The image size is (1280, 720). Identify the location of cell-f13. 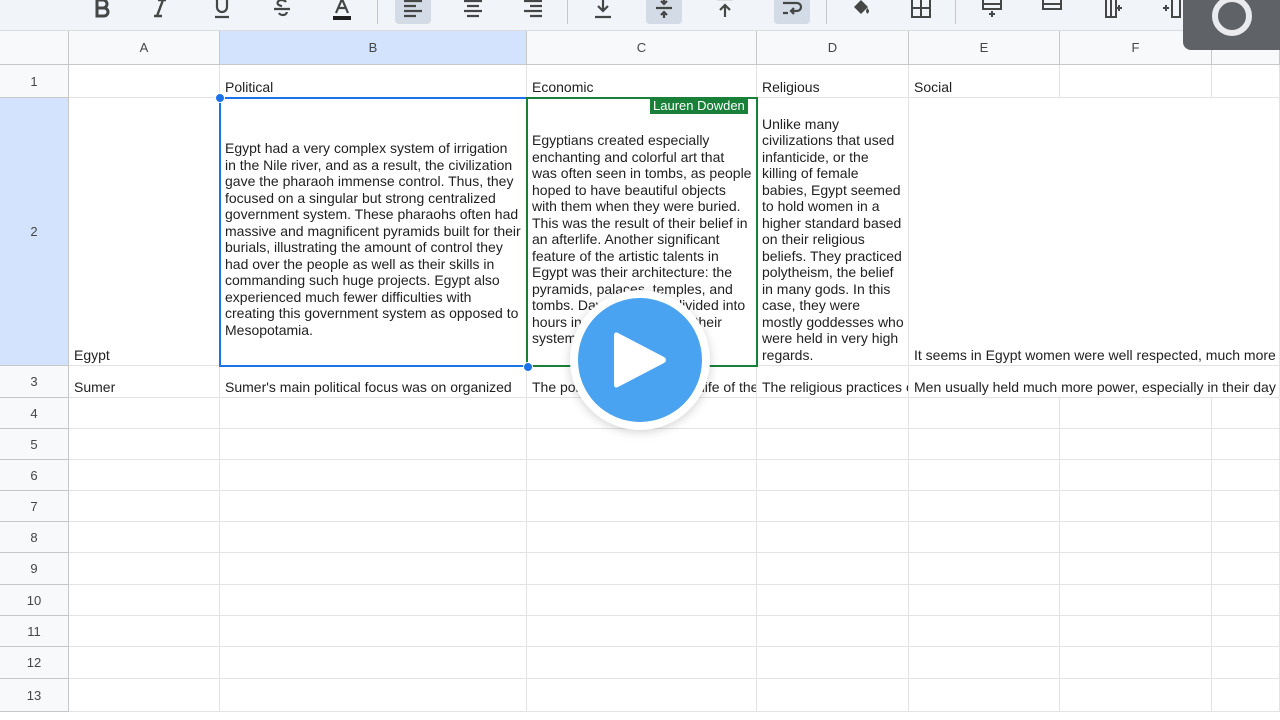
(1136, 695).